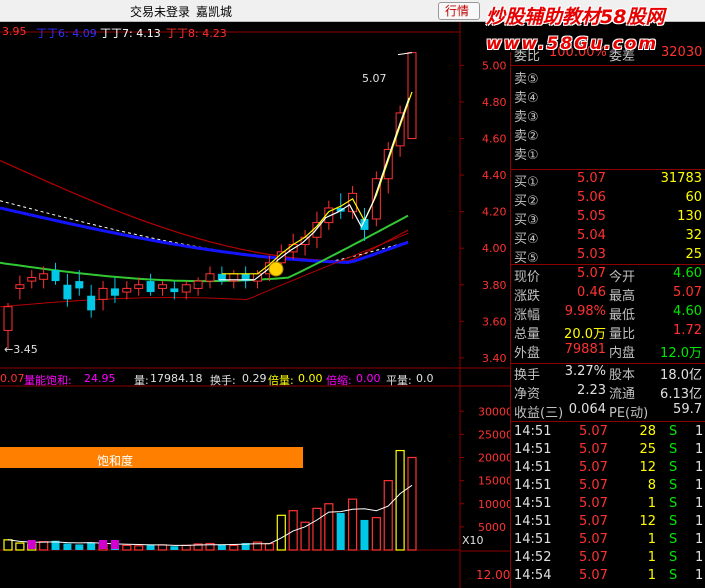 Image resolution: width=705 pixels, height=588 pixels. What do you see at coordinates (585, 334) in the screenshot?
I see `stat-value: 20.0万` at bounding box center [585, 334].